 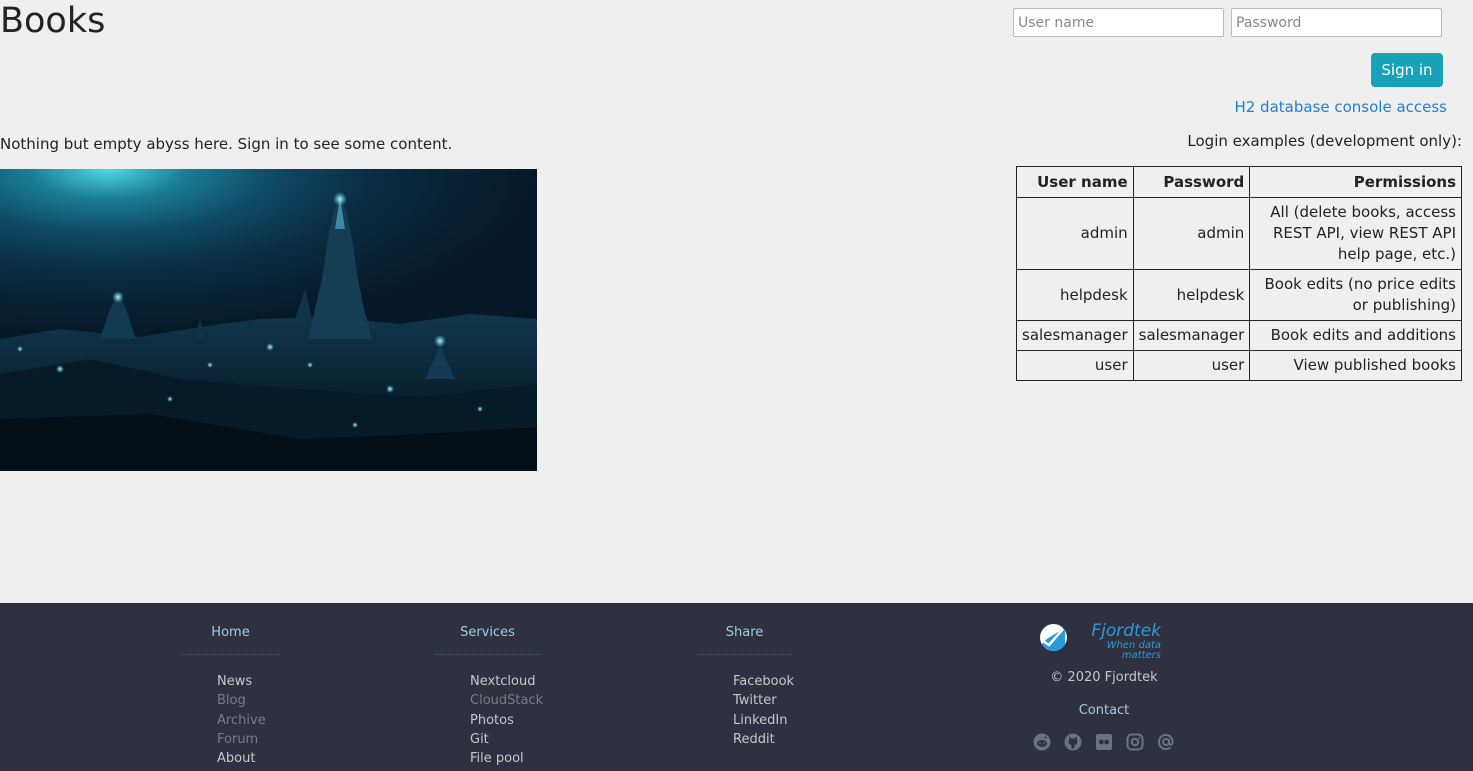 What do you see at coordinates (1075, 365) in the screenshot?
I see `cell-username: user` at bounding box center [1075, 365].